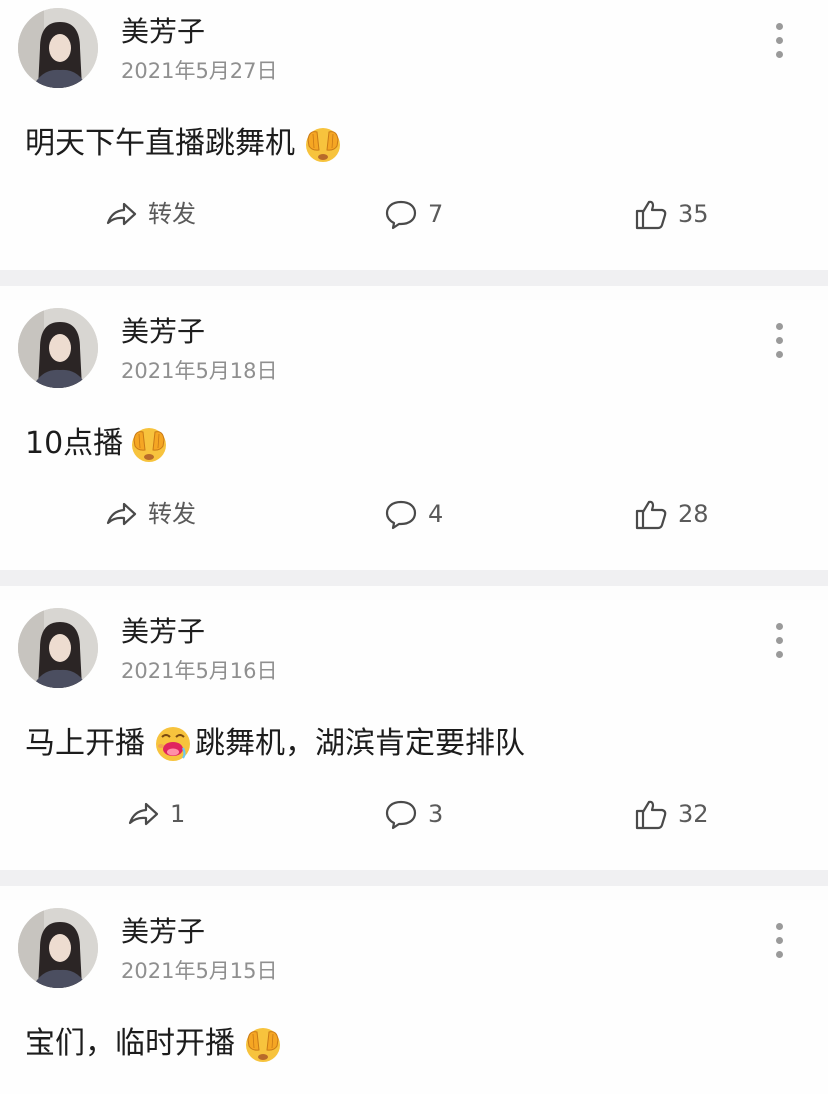  What do you see at coordinates (436, 514) in the screenshot?
I see `comment-count: 4` at bounding box center [436, 514].